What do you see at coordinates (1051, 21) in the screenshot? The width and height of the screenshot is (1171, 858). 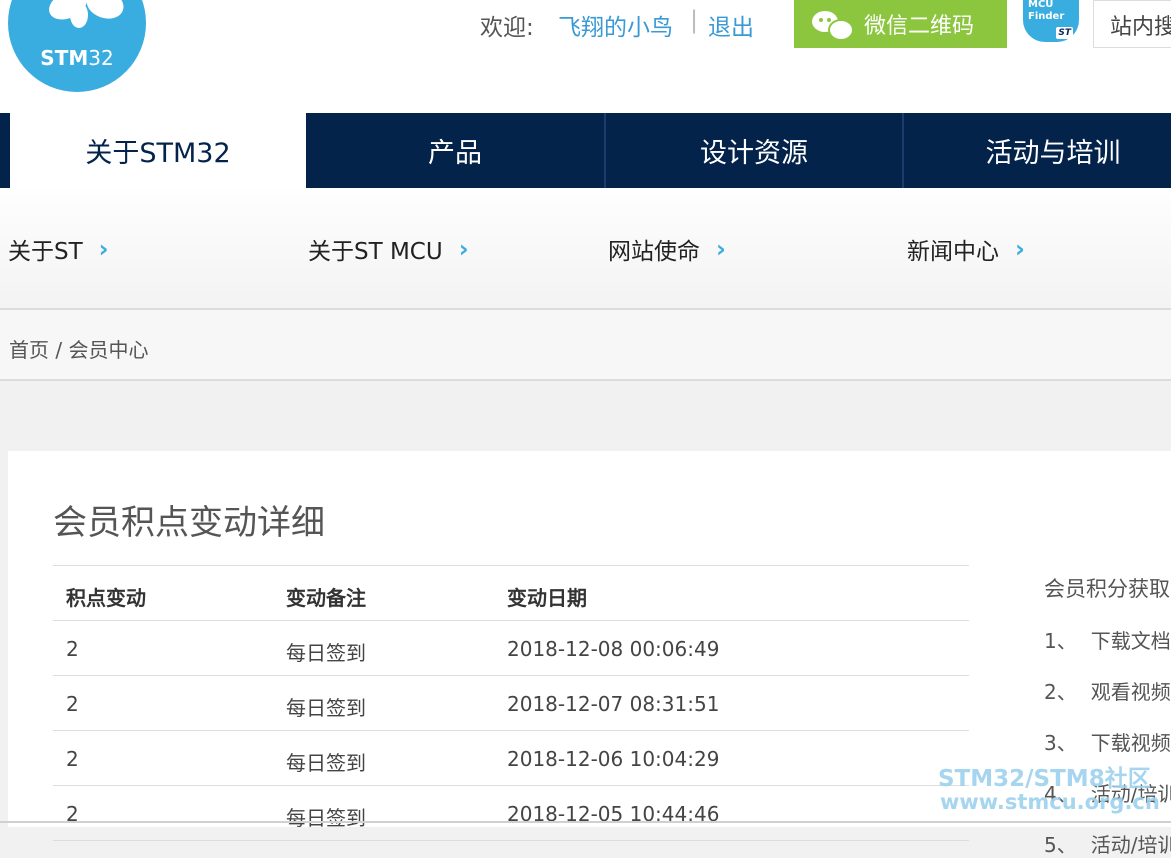 I see `mcu-finder-badge: MCU Finder ST` at bounding box center [1051, 21].